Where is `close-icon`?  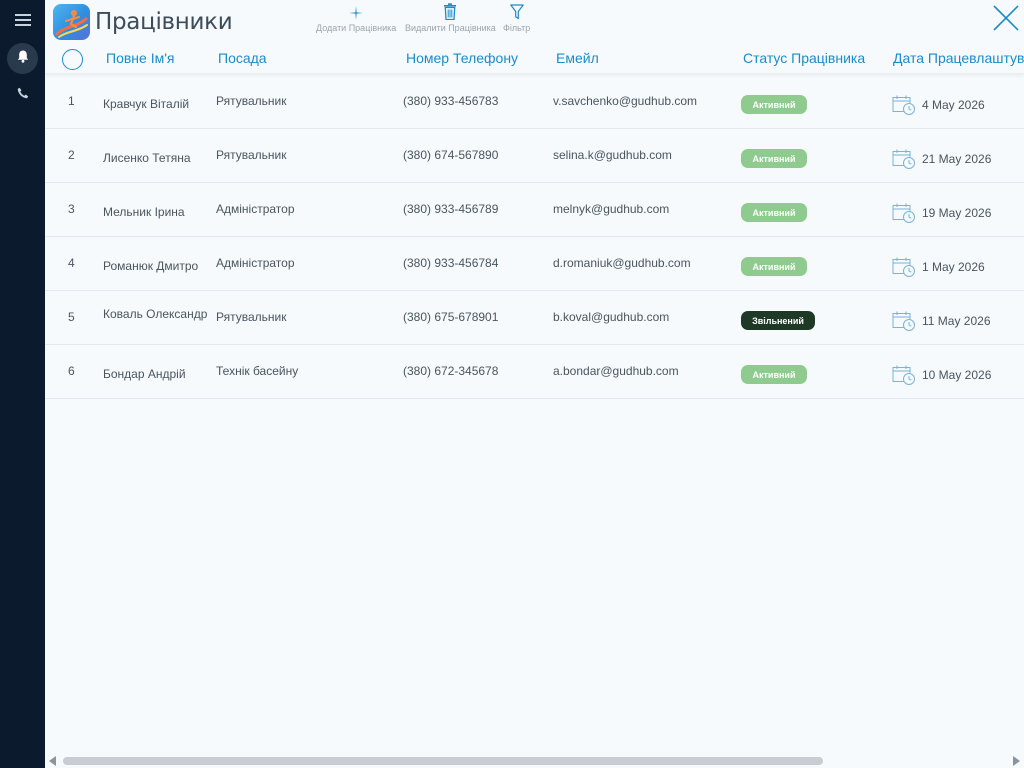 close-icon is located at coordinates (1006, 20).